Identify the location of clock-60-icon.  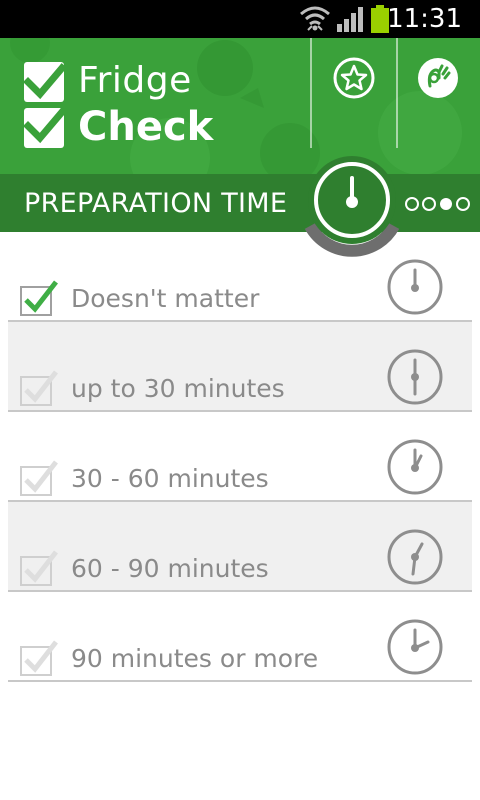
(415, 467).